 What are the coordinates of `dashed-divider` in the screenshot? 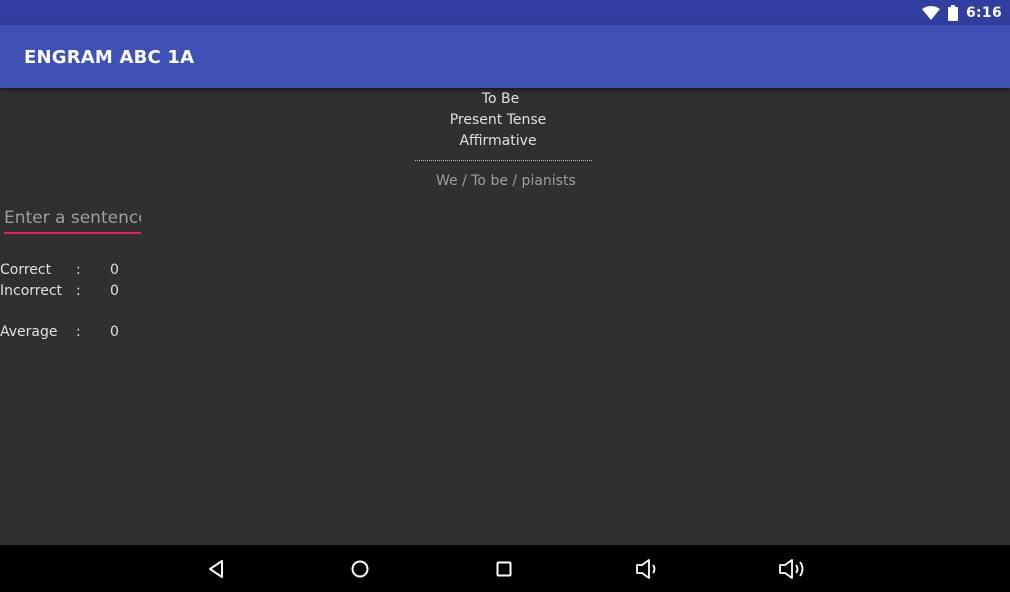 It's located at (503, 160).